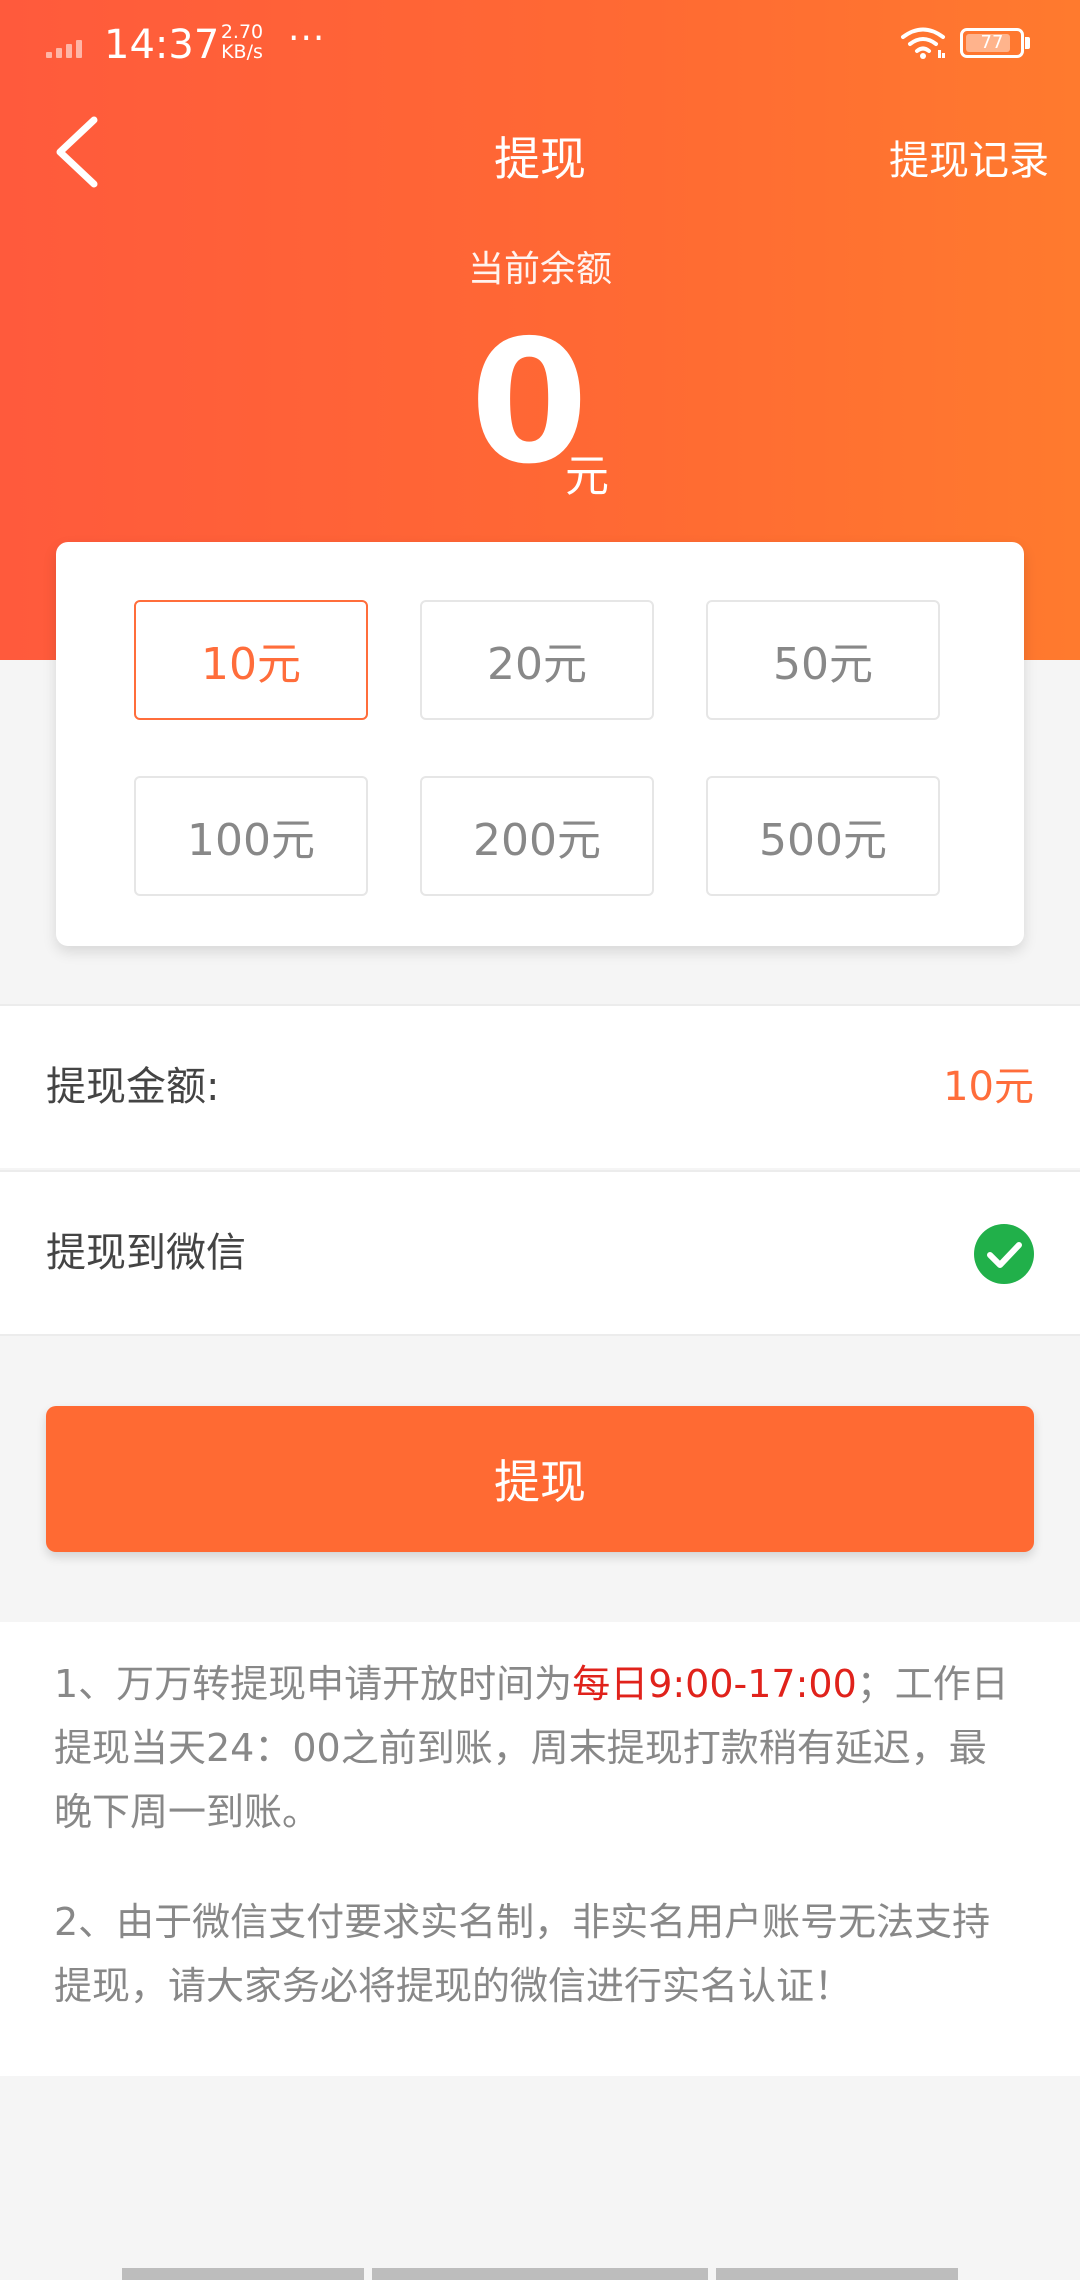 The image size is (1080, 2280). I want to click on status-bar: 14:37 2.70 KB/s ··· 77, so click(540, 45).